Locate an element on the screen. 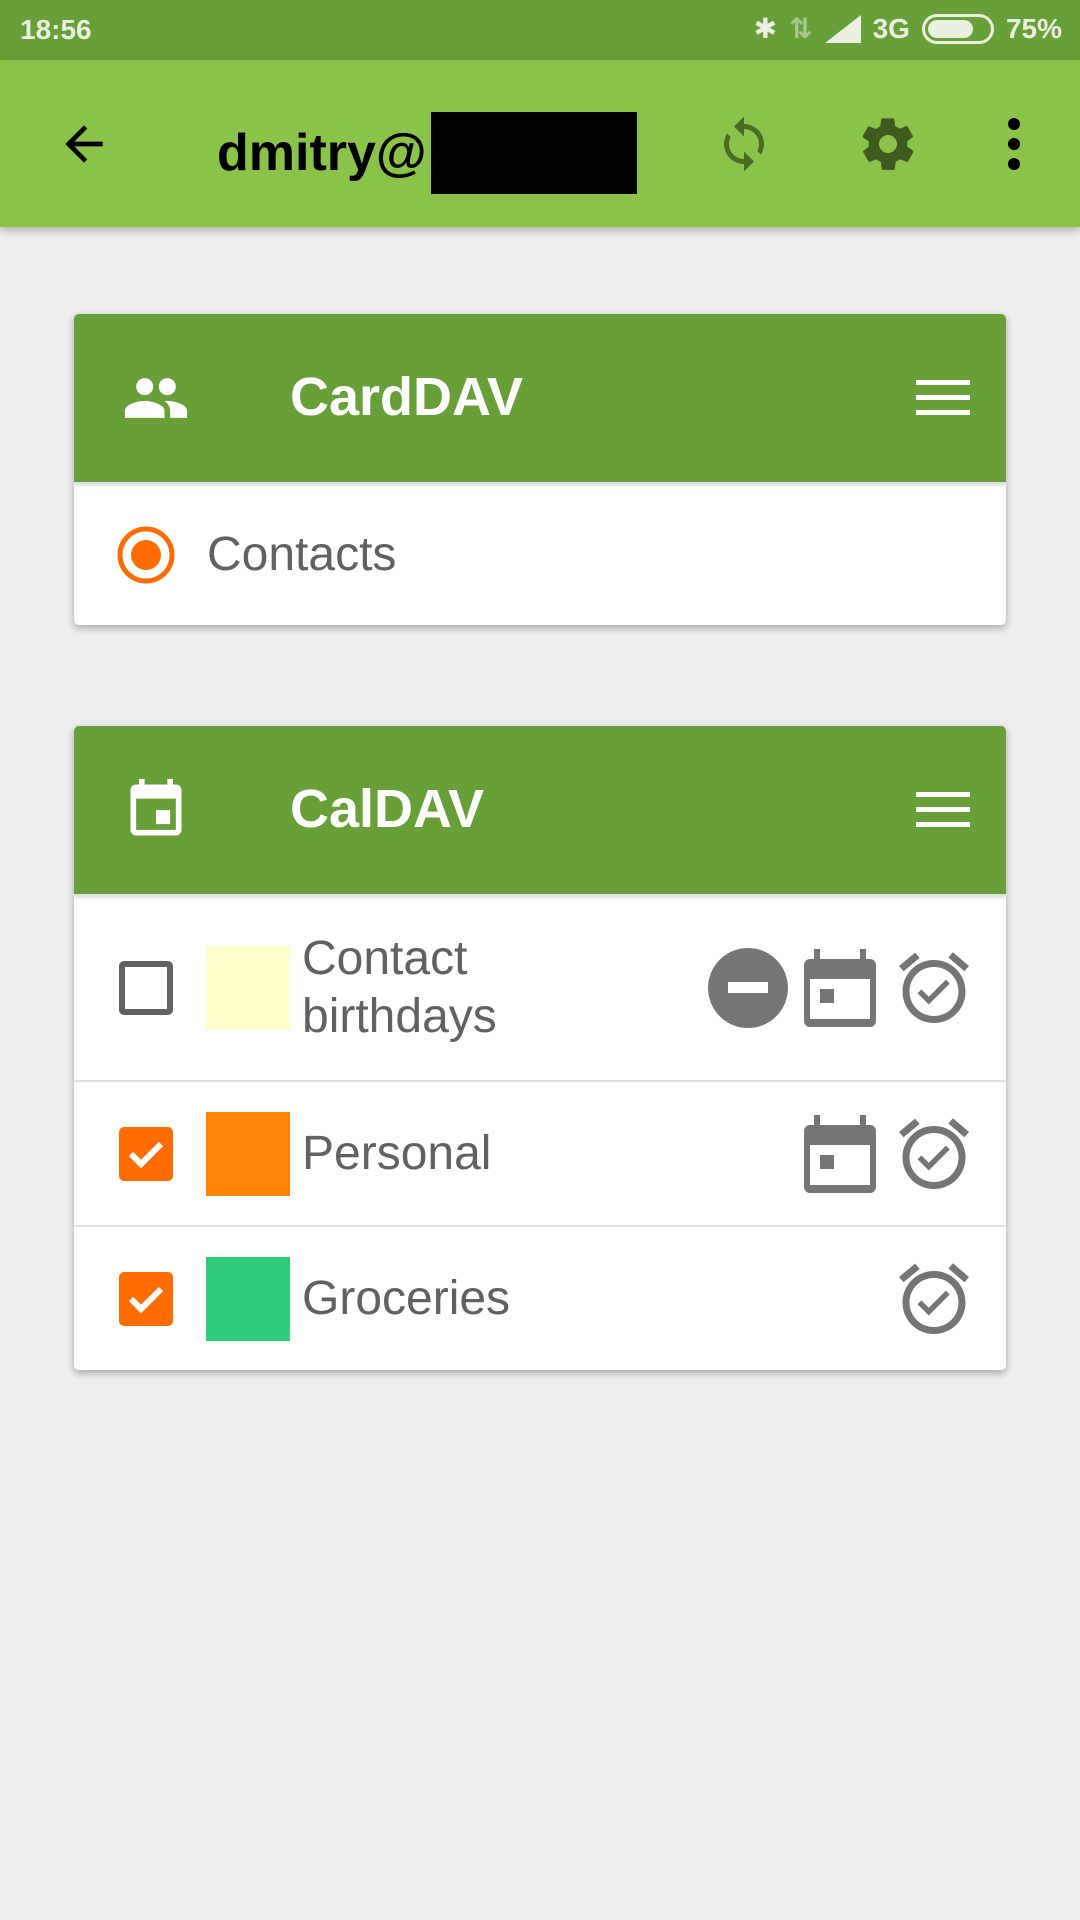  settings-button is located at coordinates (888, 144).